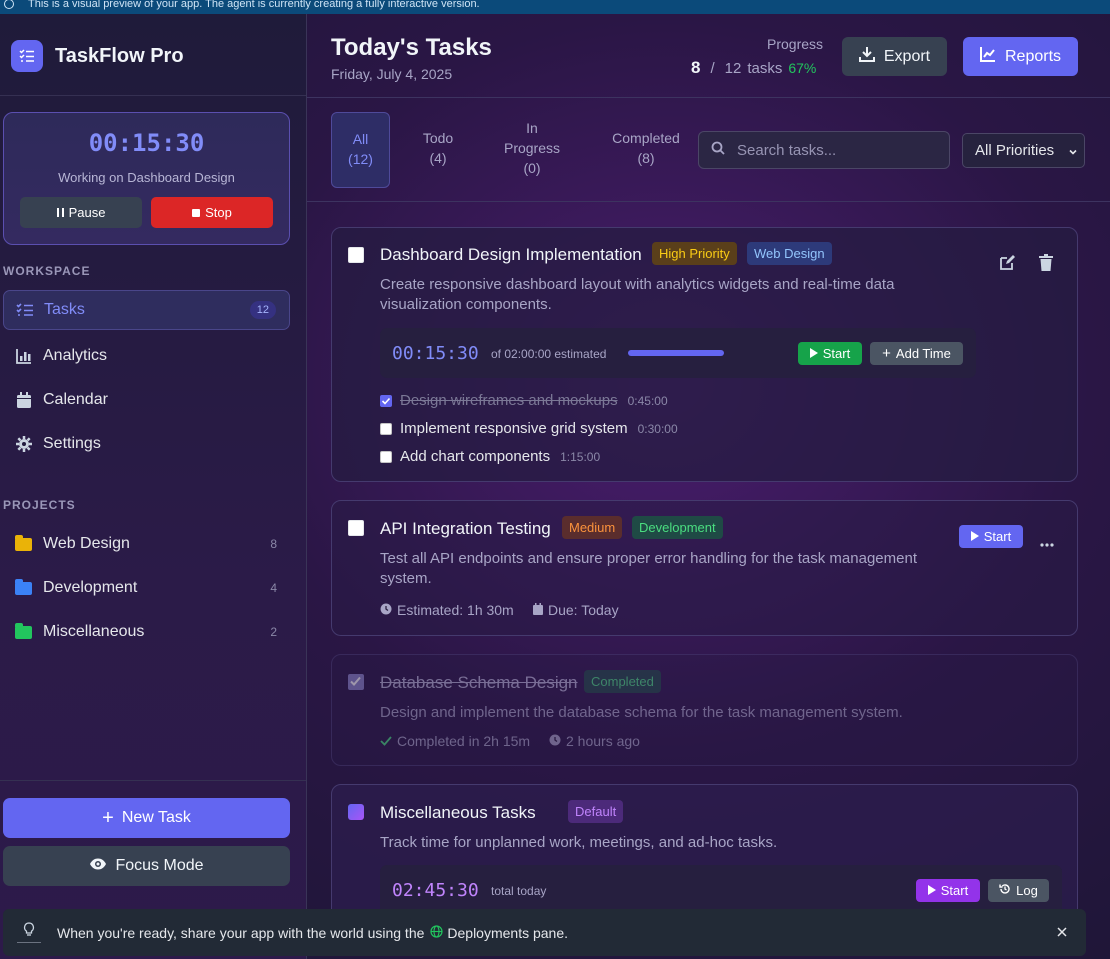 The image size is (1110, 959). Describe the element at coordinates (87, 212) in the screenshot. I see `pause-label: Pause` at that location.